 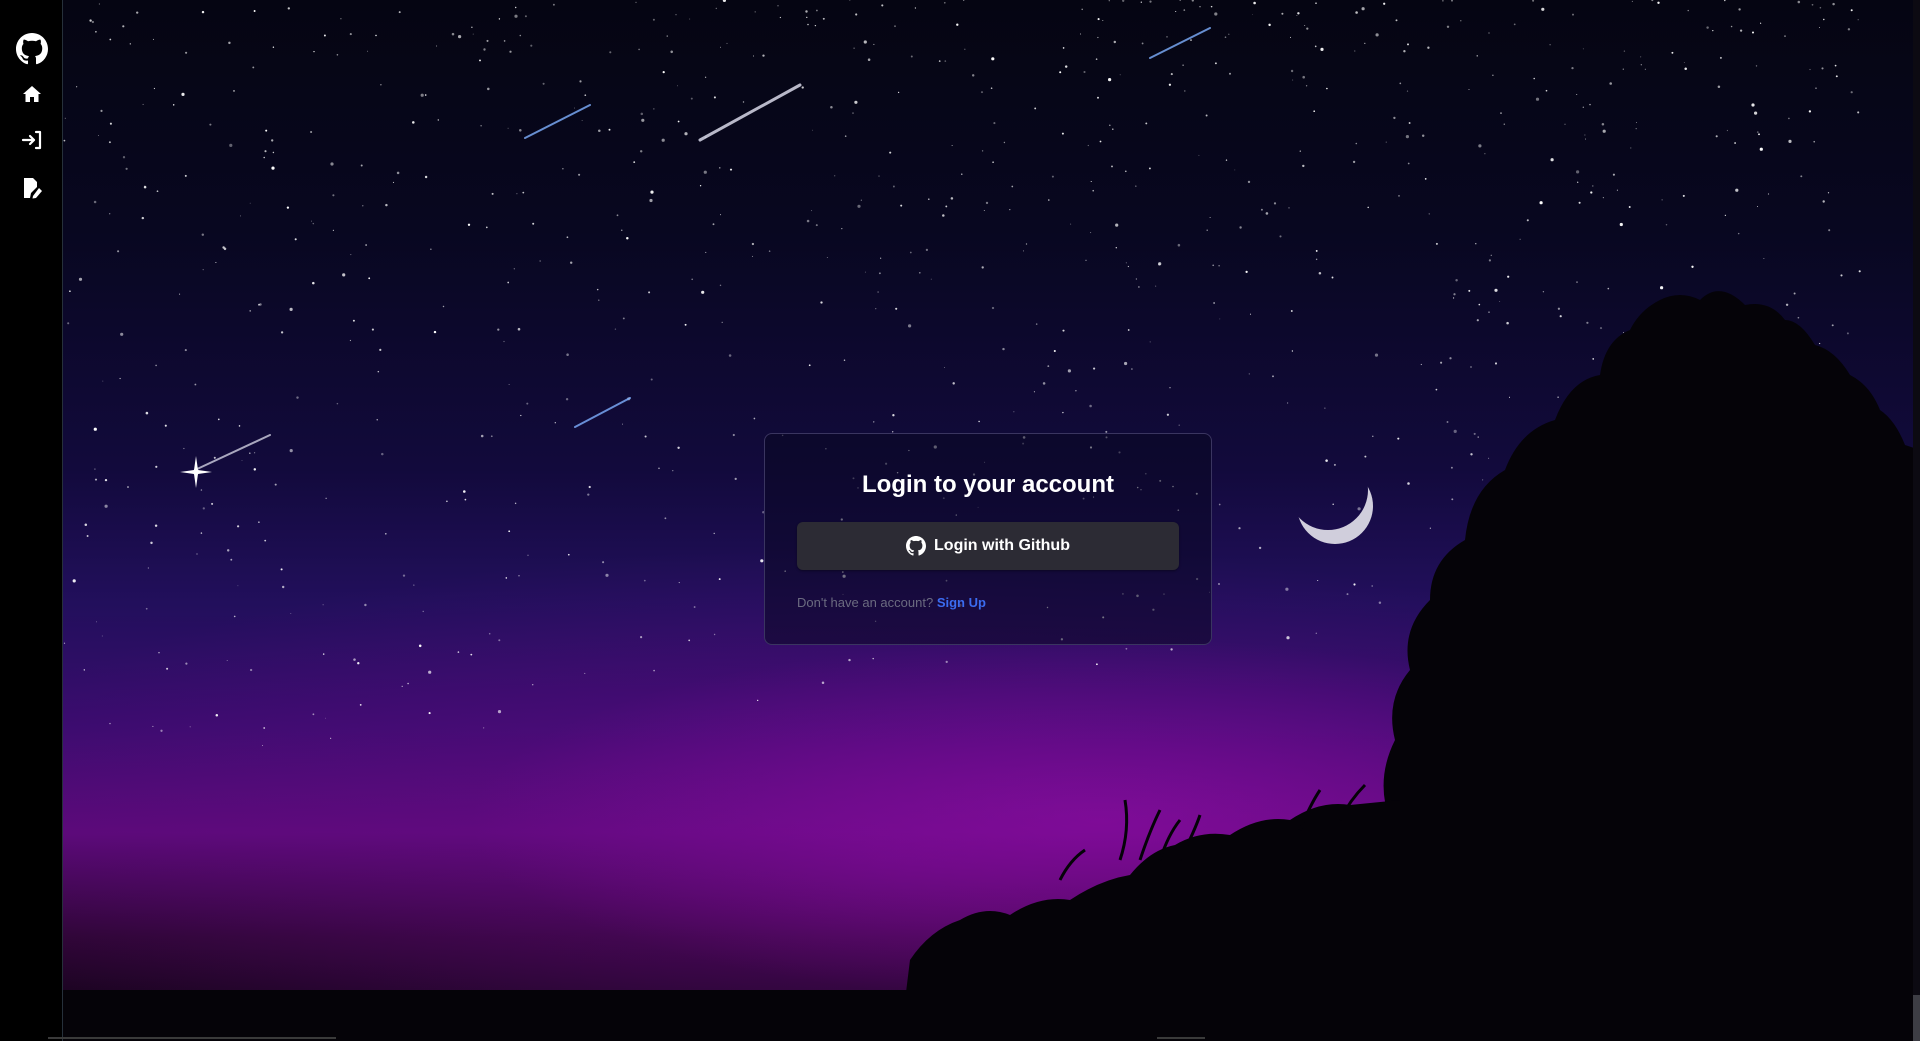 I want to click on scrollbar-thumb, so click(x=1916, y=1018).